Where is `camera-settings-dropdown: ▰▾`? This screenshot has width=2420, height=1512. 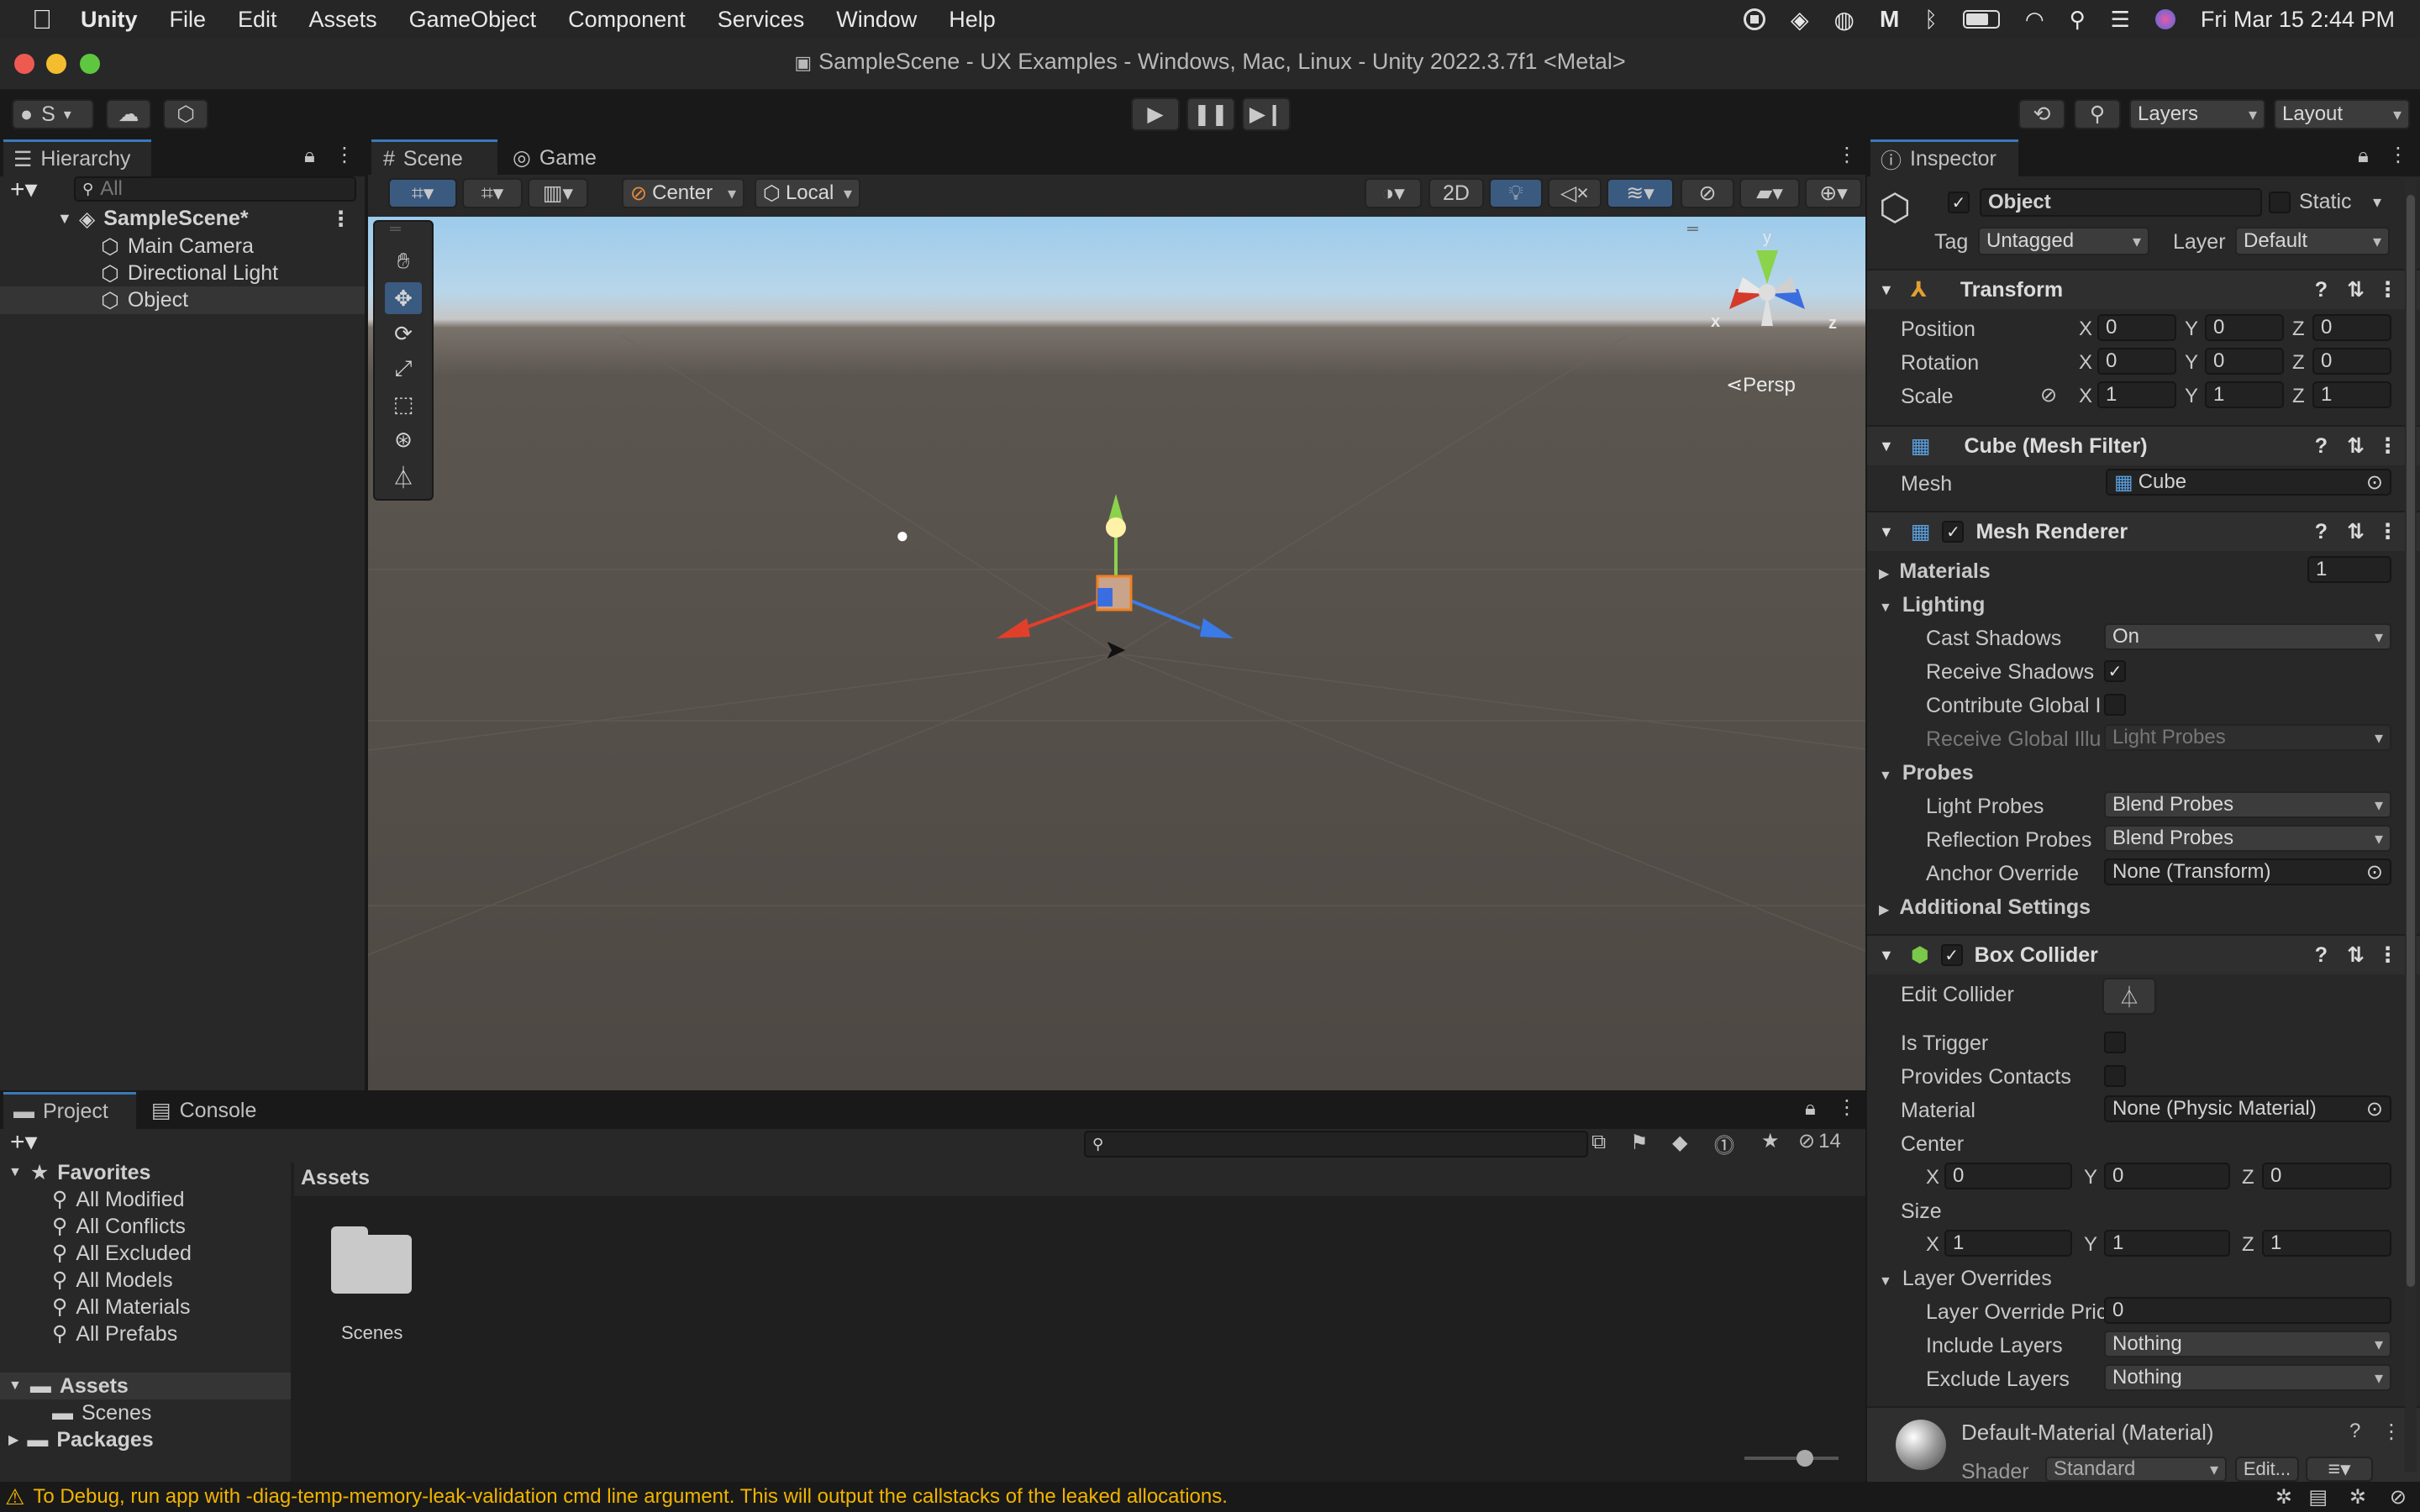 camera-settings-dropdown: ▰▾ is located at coordinates (1769, 193).